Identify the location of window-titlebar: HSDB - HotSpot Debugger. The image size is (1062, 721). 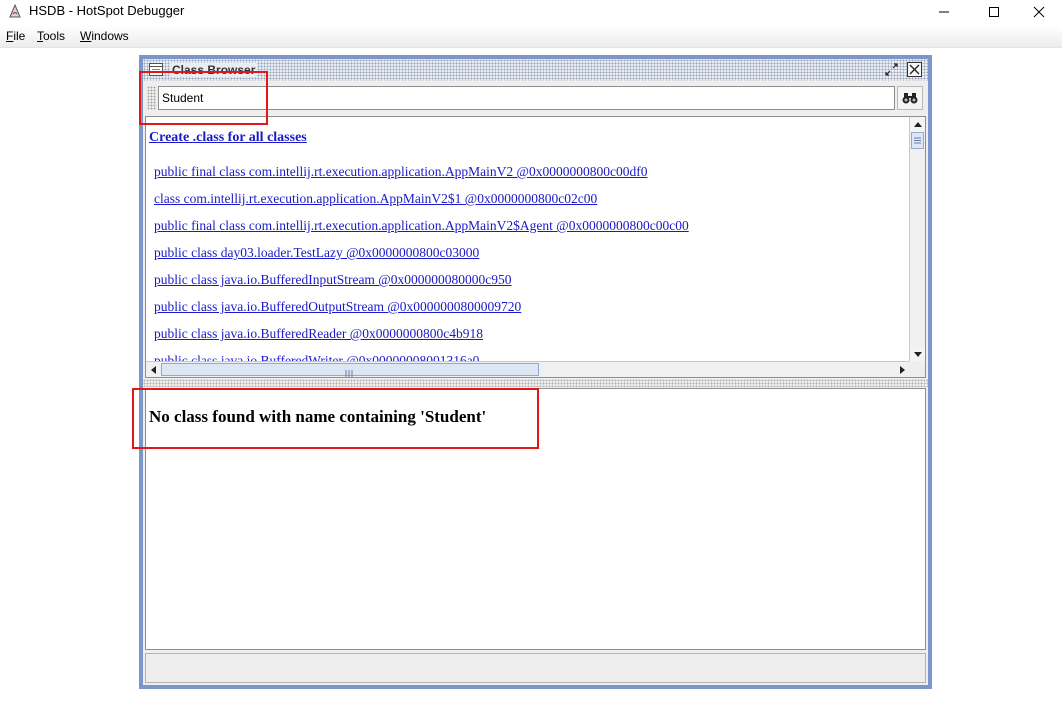
(531, 12).